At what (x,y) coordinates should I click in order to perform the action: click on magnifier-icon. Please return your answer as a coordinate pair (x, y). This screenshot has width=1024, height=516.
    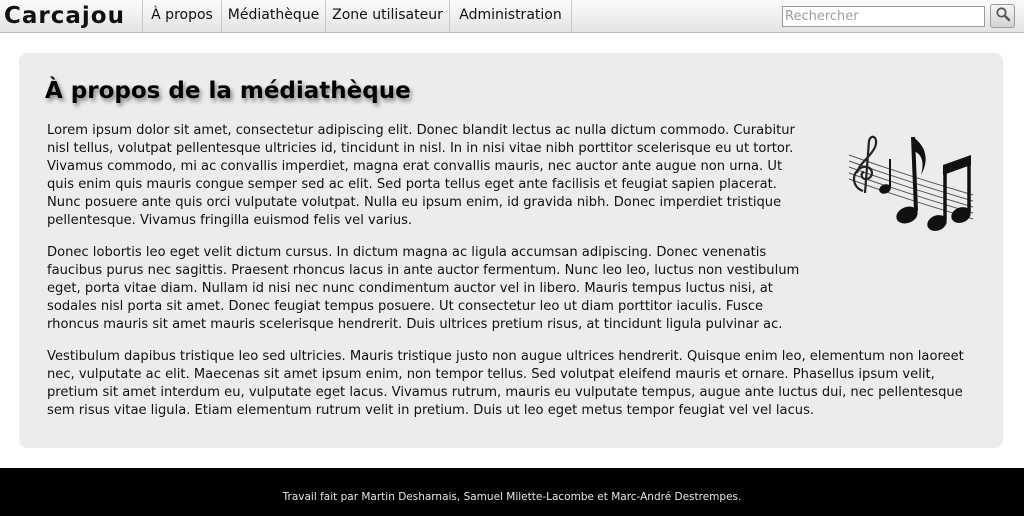
    Looking at the image, I should click on (1003, 16).